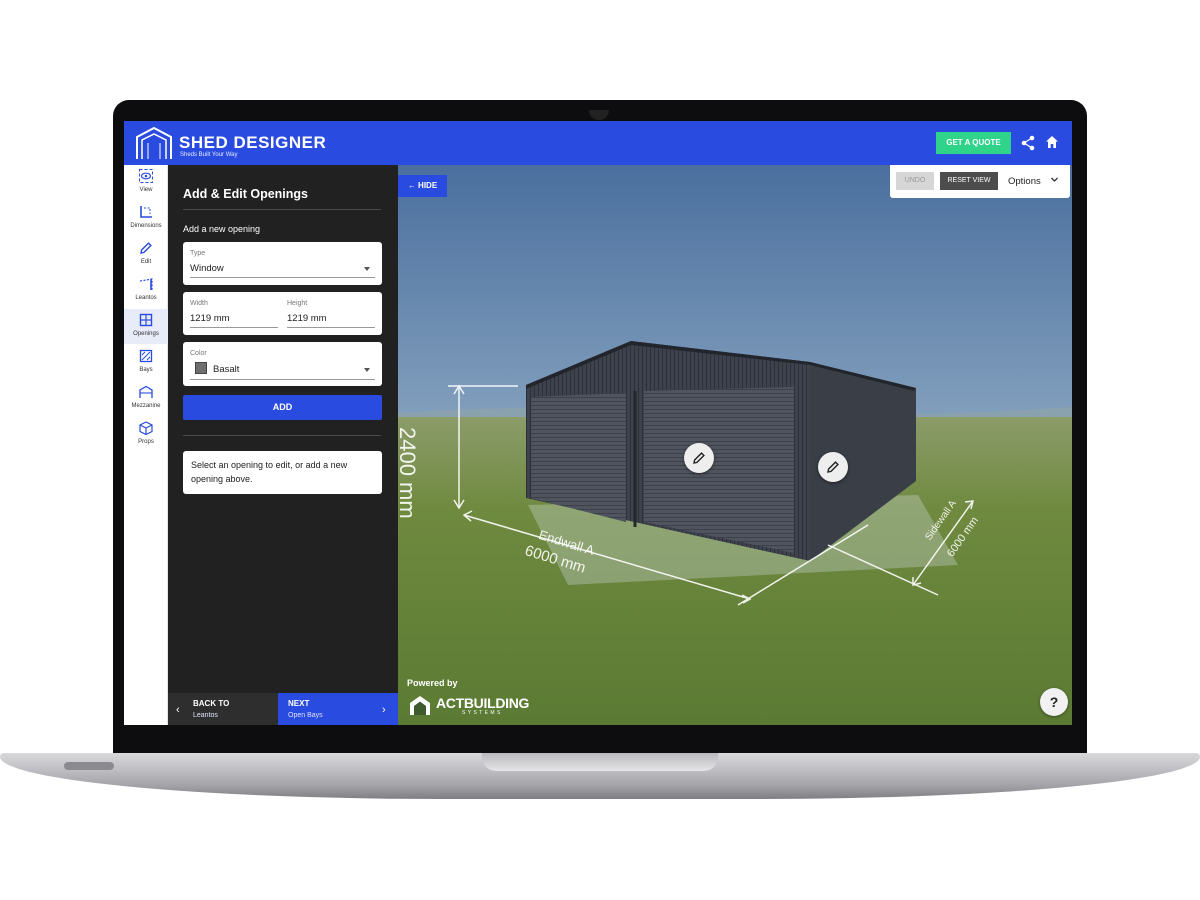 The image size is (1200, 900). What do you see at coordinates (209, 155) in the screenshot?
I see `brand-subtitle: Sheds Built Your Way` at bounding box center [209, 155].